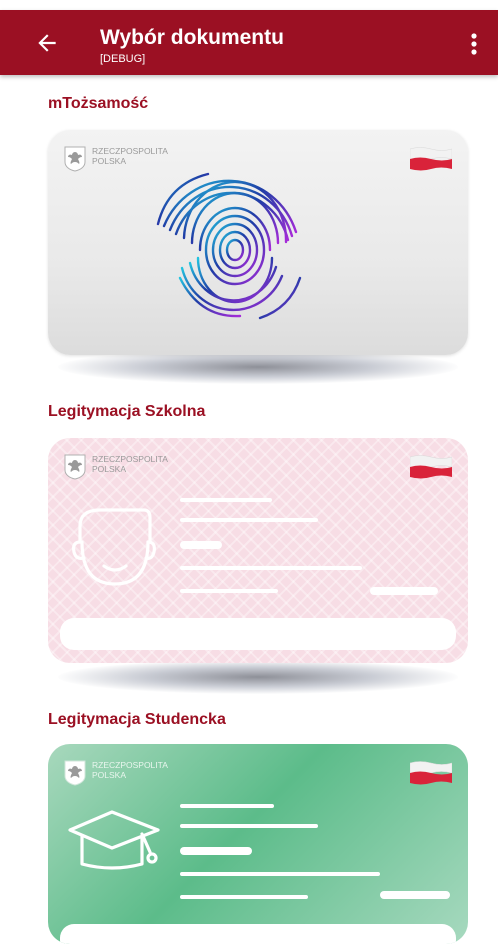 This screenshot has width=498, height=944. Describe the element at coordinates (127, 411) in the screenshot. I see `section-title-legitymacja-szkolna: Legitymacja Szkolna` at that location.